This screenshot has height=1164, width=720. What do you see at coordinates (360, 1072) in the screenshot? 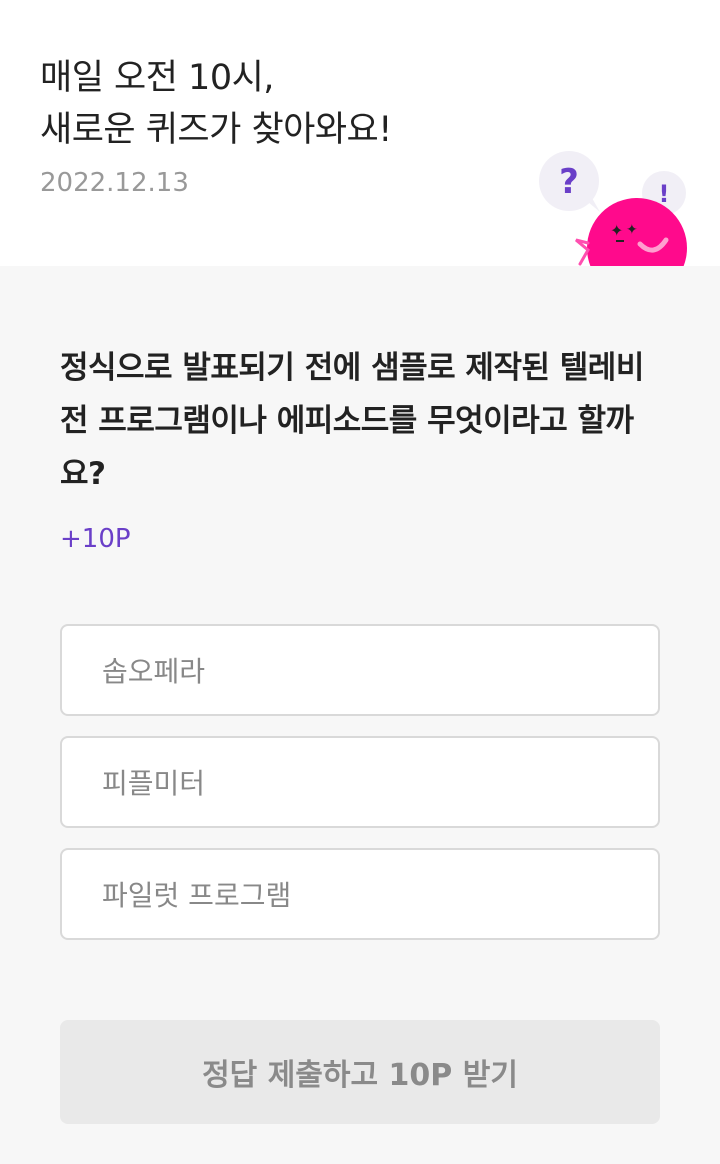
I see `submit-answer-button: 정답 제출하고 10P 받기` at bounding box center [360, 1072].